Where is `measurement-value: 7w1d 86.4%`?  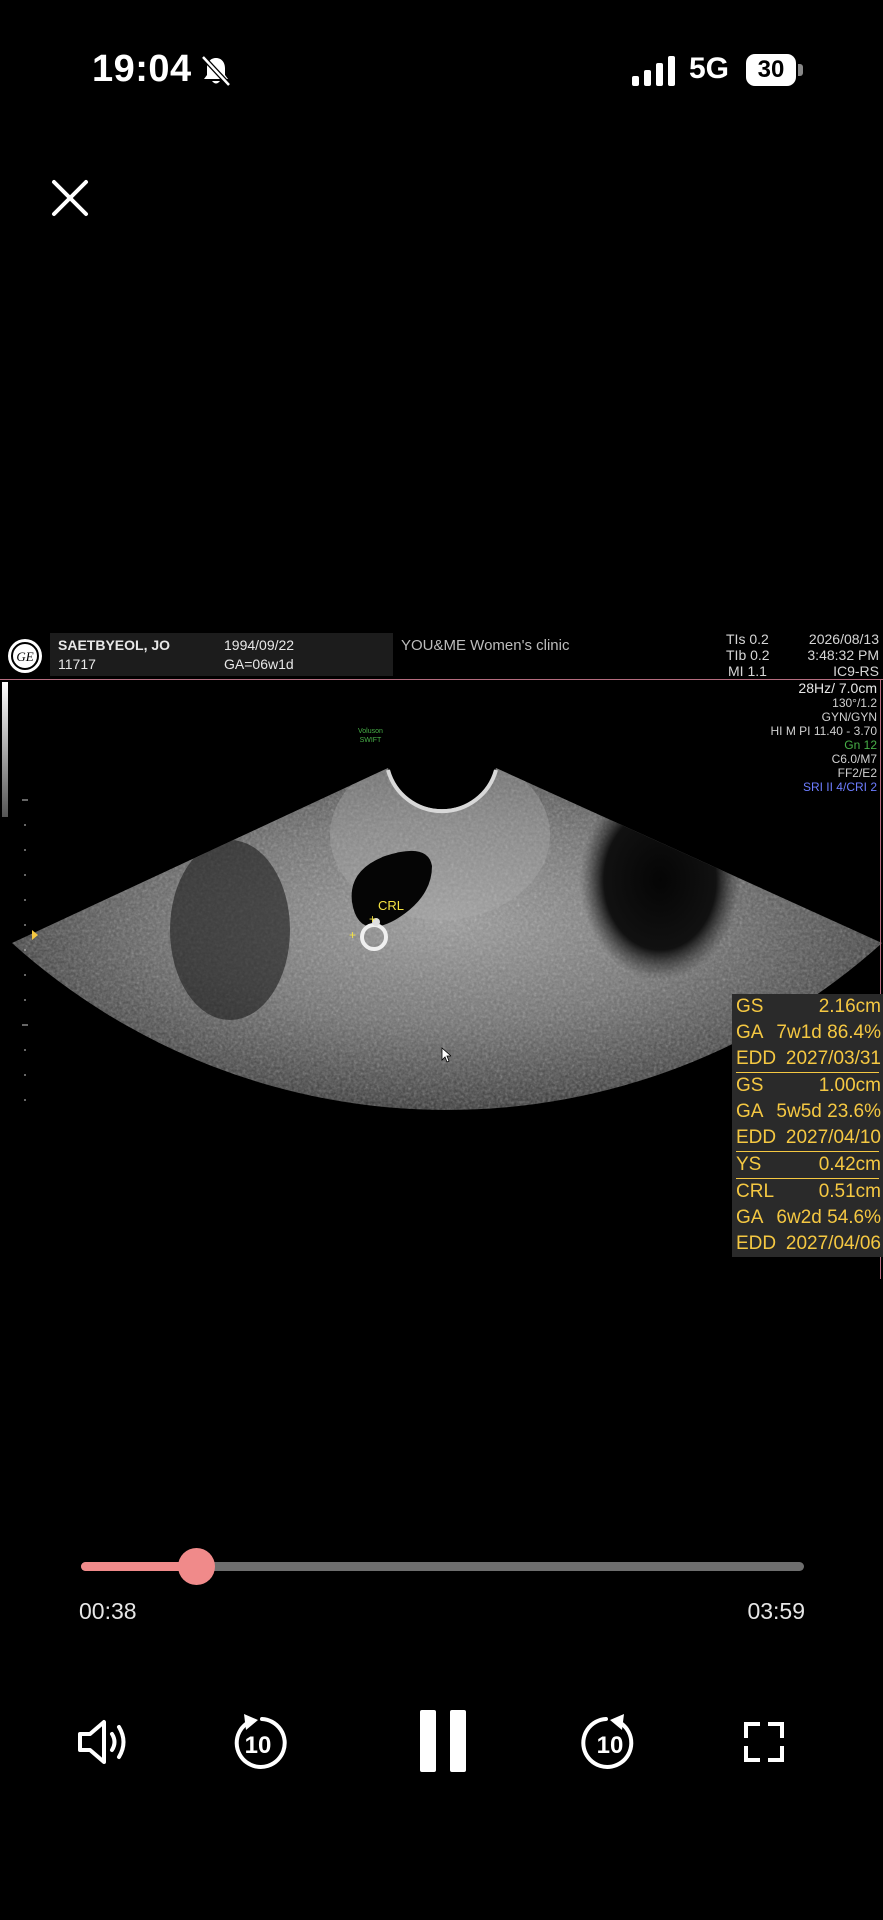 measurement-value: 7w1d 86.4% is located at coordinates (828, 1032).